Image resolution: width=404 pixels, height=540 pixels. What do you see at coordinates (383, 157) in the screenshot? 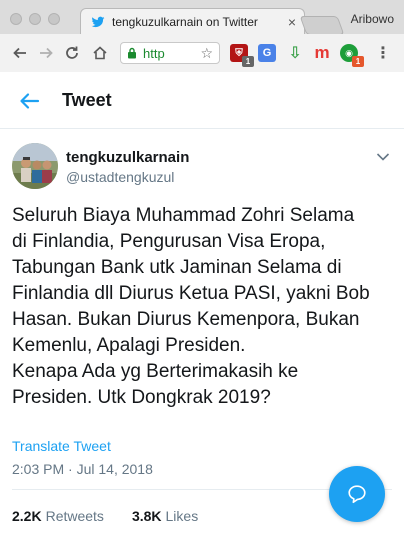
I see `chevron-down-icon` at bounding box center [383, 157].